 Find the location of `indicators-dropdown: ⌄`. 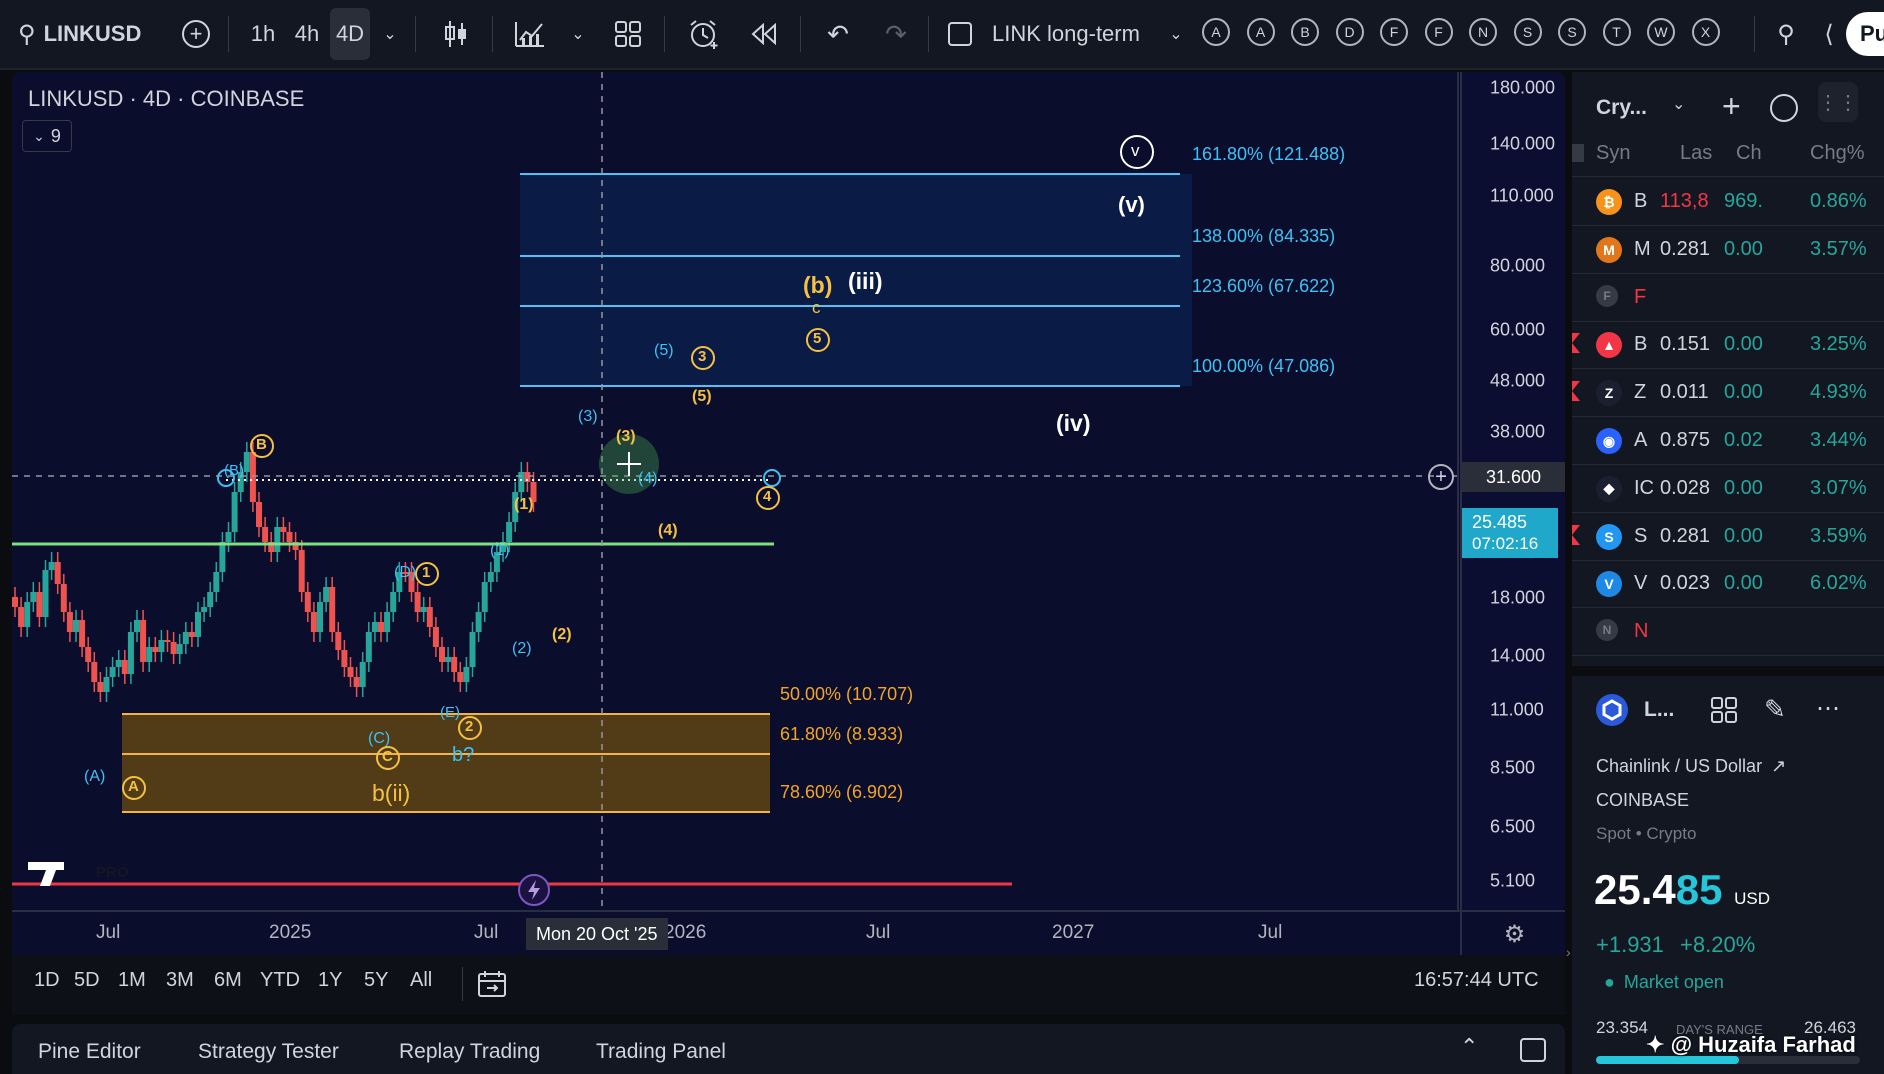

indicators-dropdown: ⌄ is located at coordinates (578, 34).